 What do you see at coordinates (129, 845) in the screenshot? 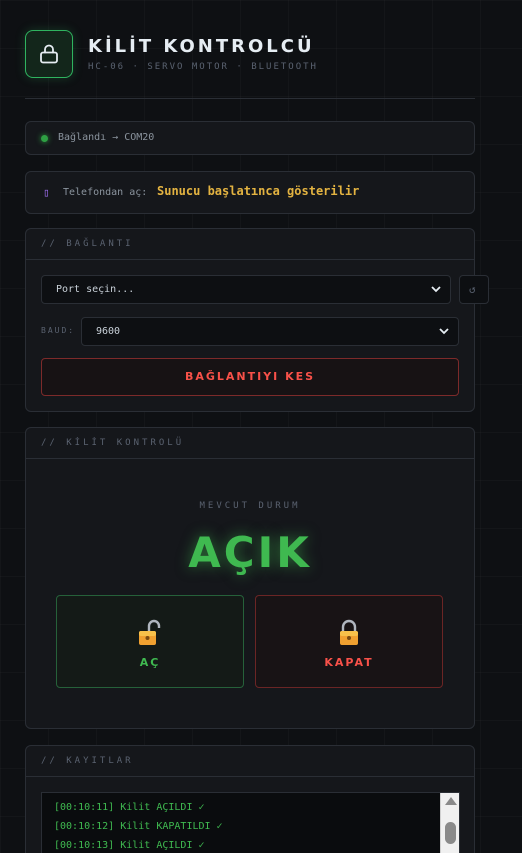
I see `log-line: [00:10:13] Kilit AÇILDI ✓` at bounding box center [129, 845].